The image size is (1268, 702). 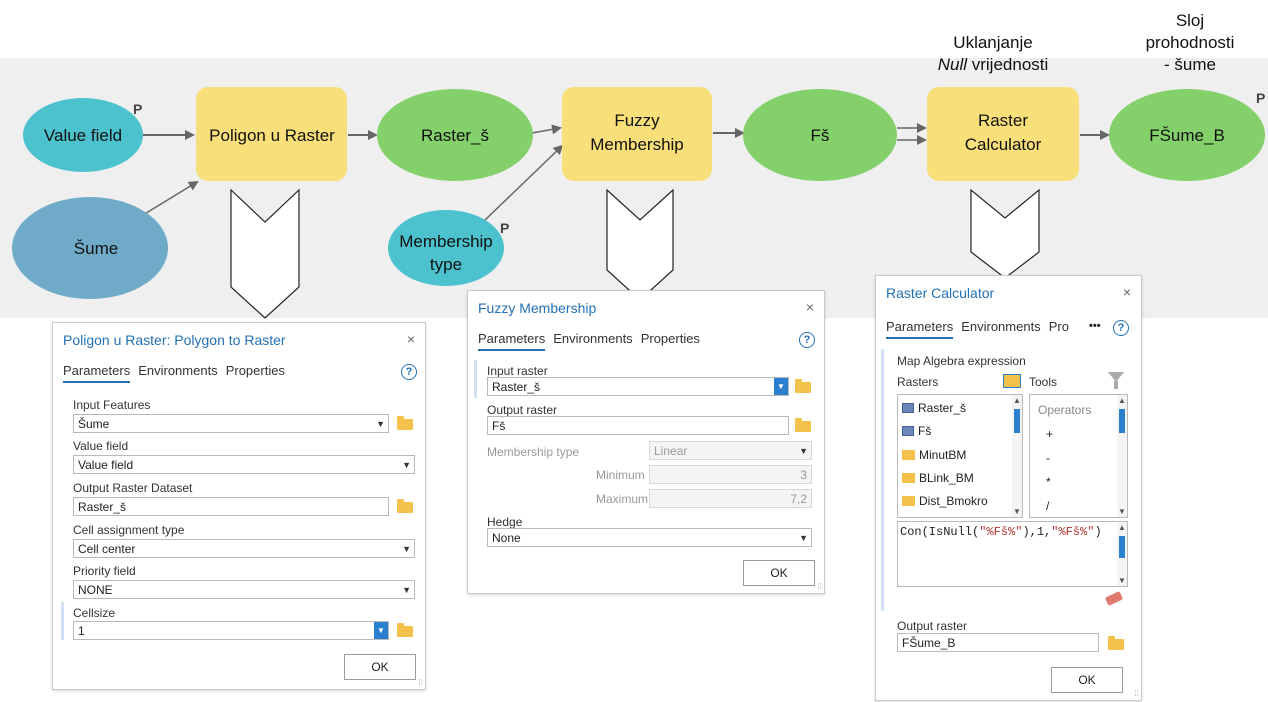 What do you see at coordinates (945, 501) in the screenshot?
I see `list-item: Dist_Bmokro` at bounding box center [945, 501].